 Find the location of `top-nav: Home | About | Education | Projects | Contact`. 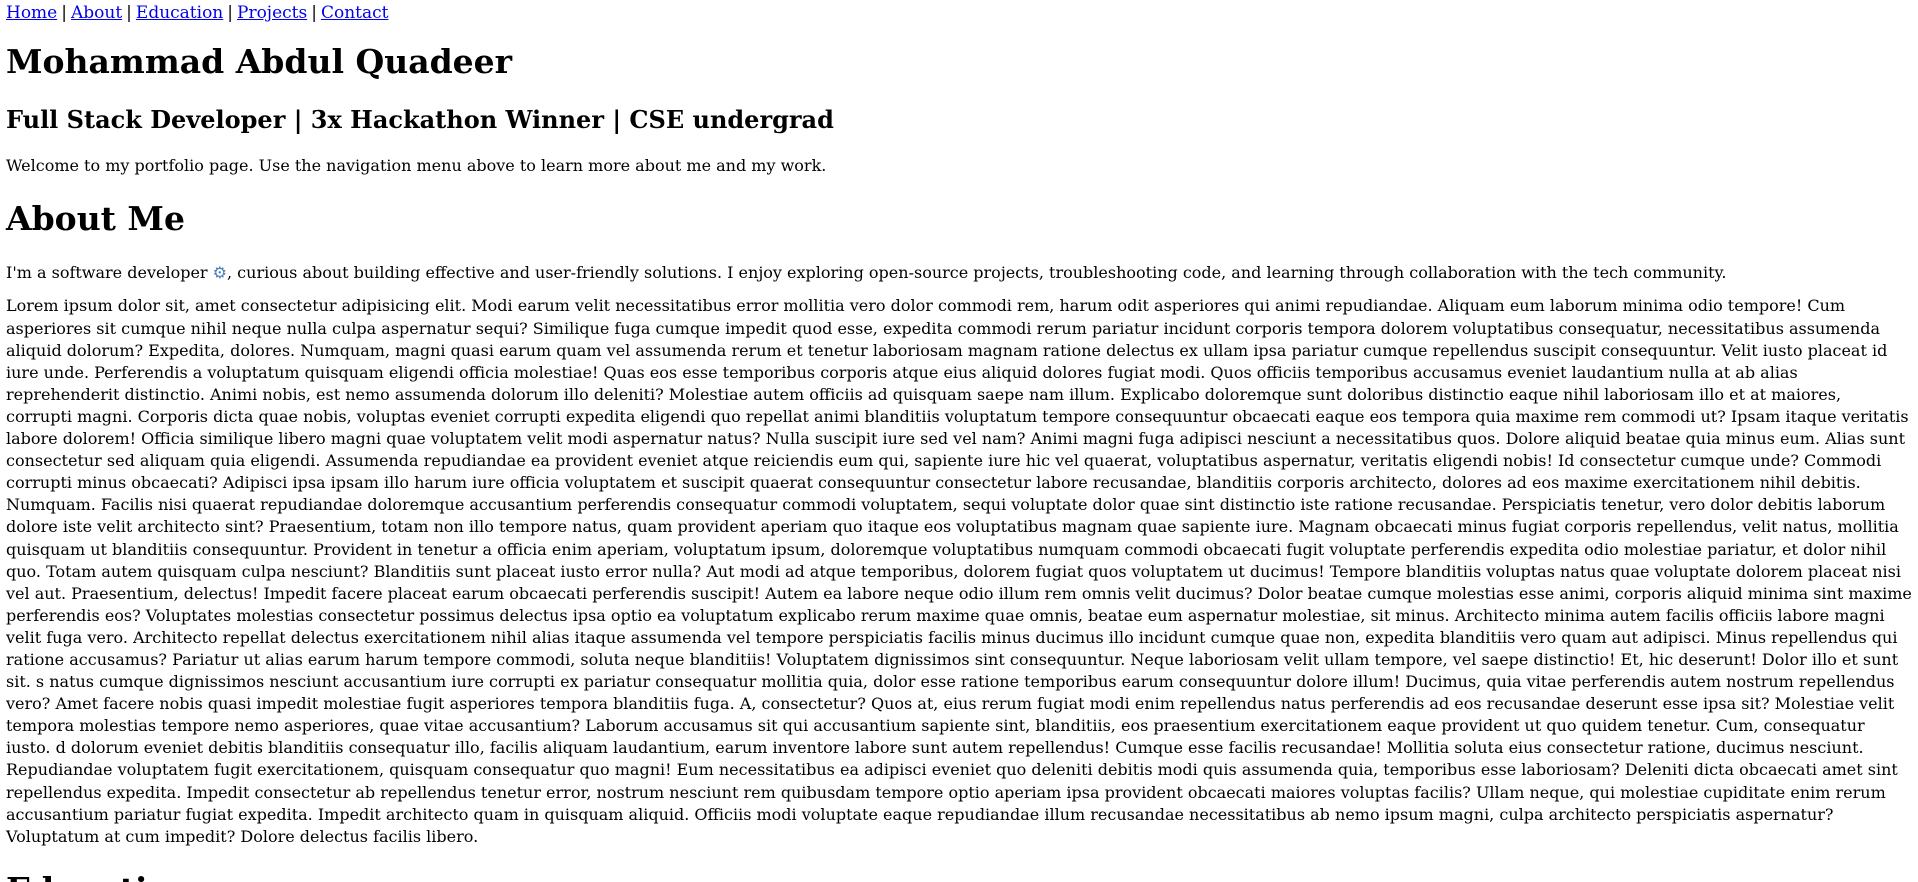

top-nav: Home | About | Education | Projects | Contact is located at coordinates (959, 12).